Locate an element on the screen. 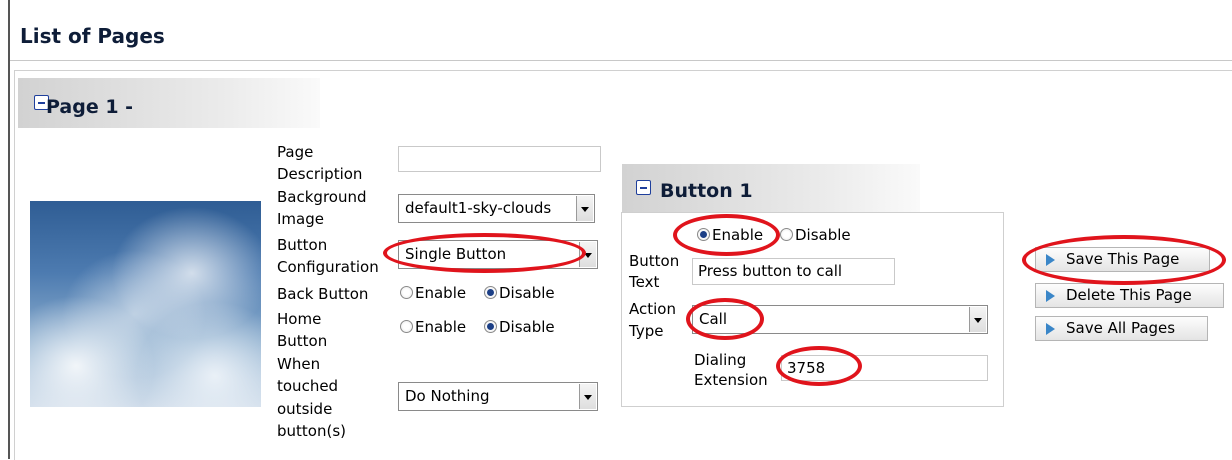 This screenshot has height=460, width=1232. save-page-label: Save This Page is located at coordinates (1123, 259).